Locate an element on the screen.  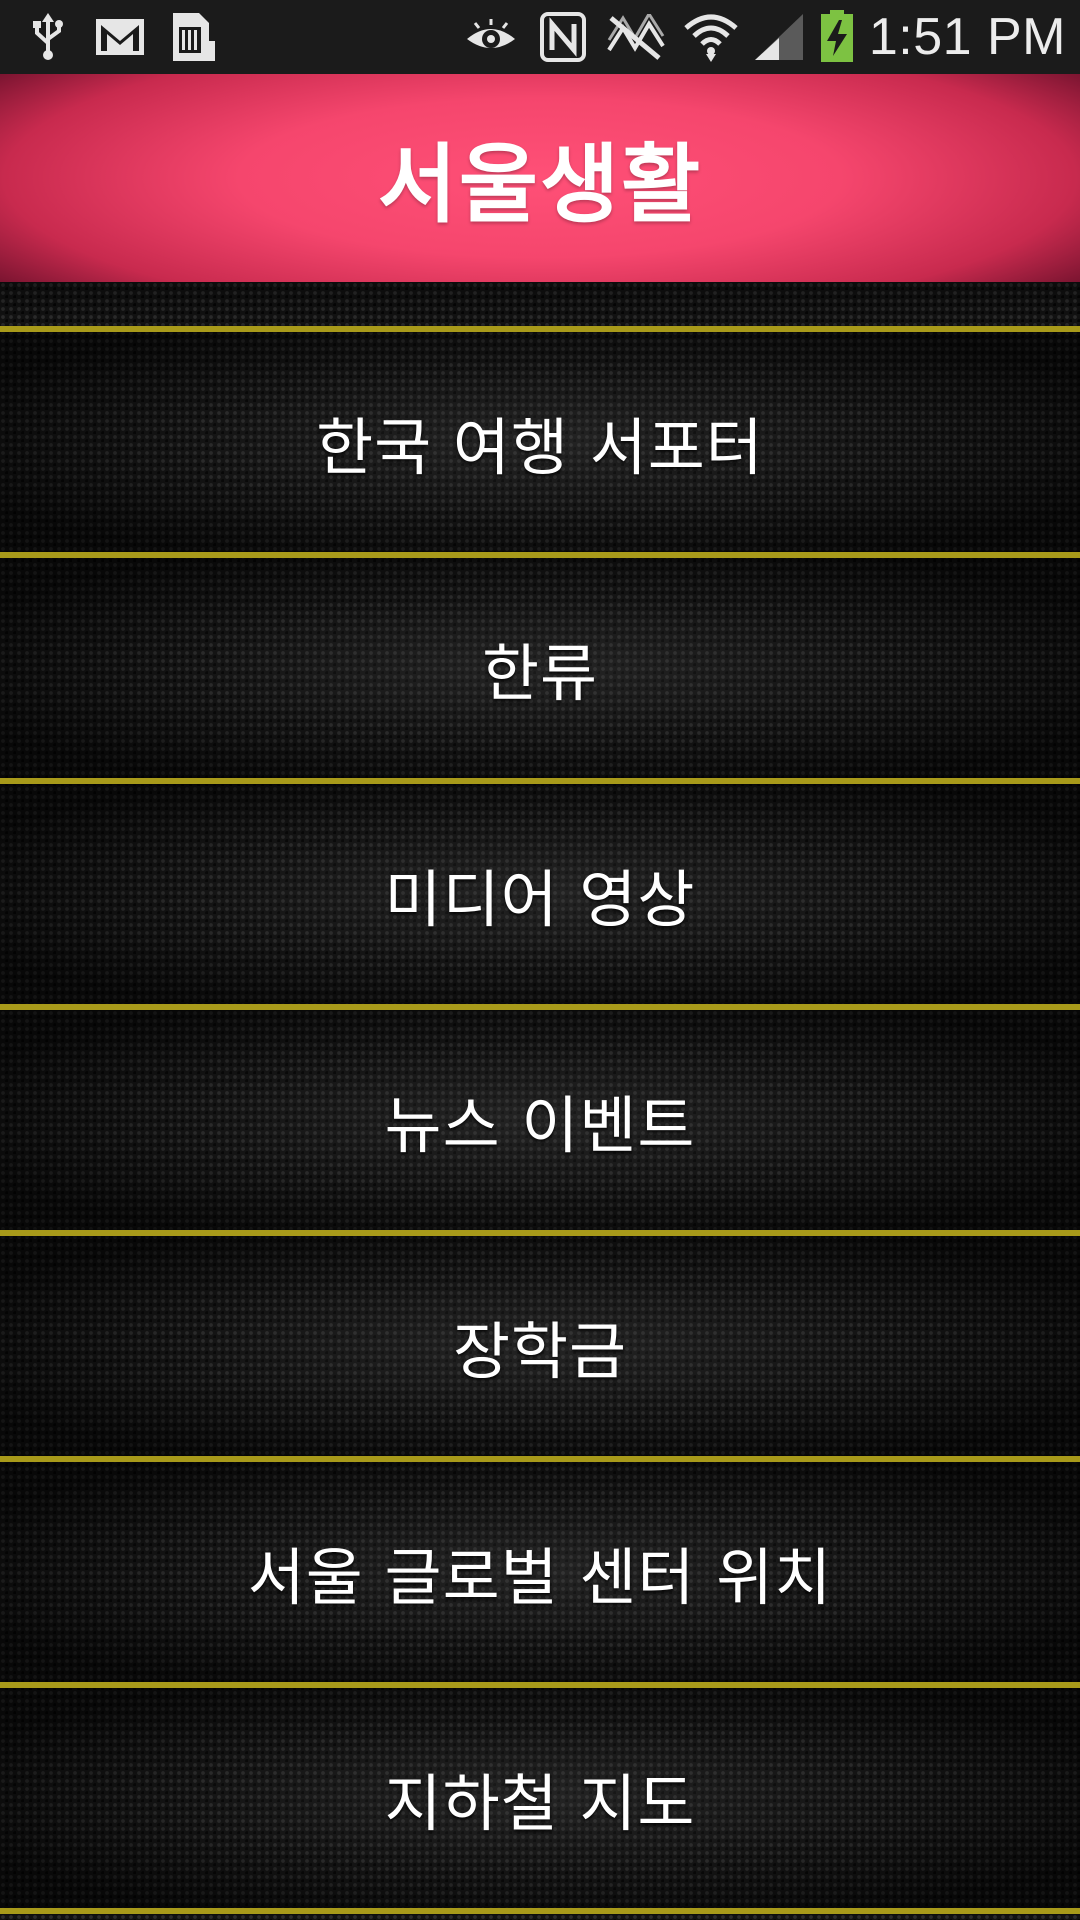
status-time: 1:51 PM is located at coordinates (967, 37).